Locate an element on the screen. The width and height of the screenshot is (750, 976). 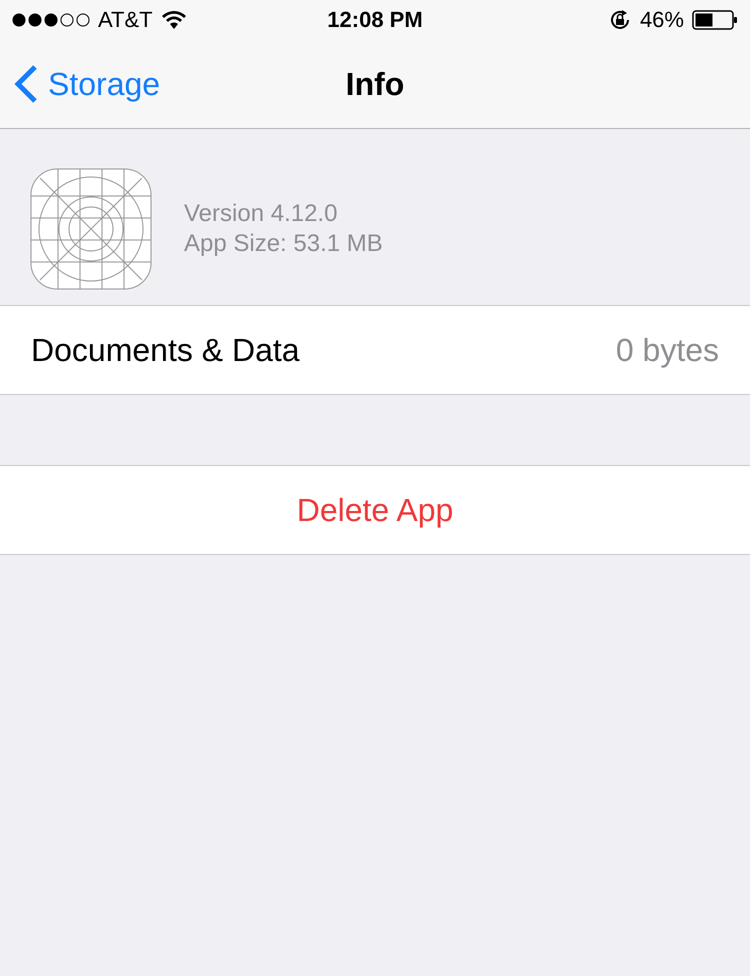
back-button: Storage is located at coordinates (87, 84).